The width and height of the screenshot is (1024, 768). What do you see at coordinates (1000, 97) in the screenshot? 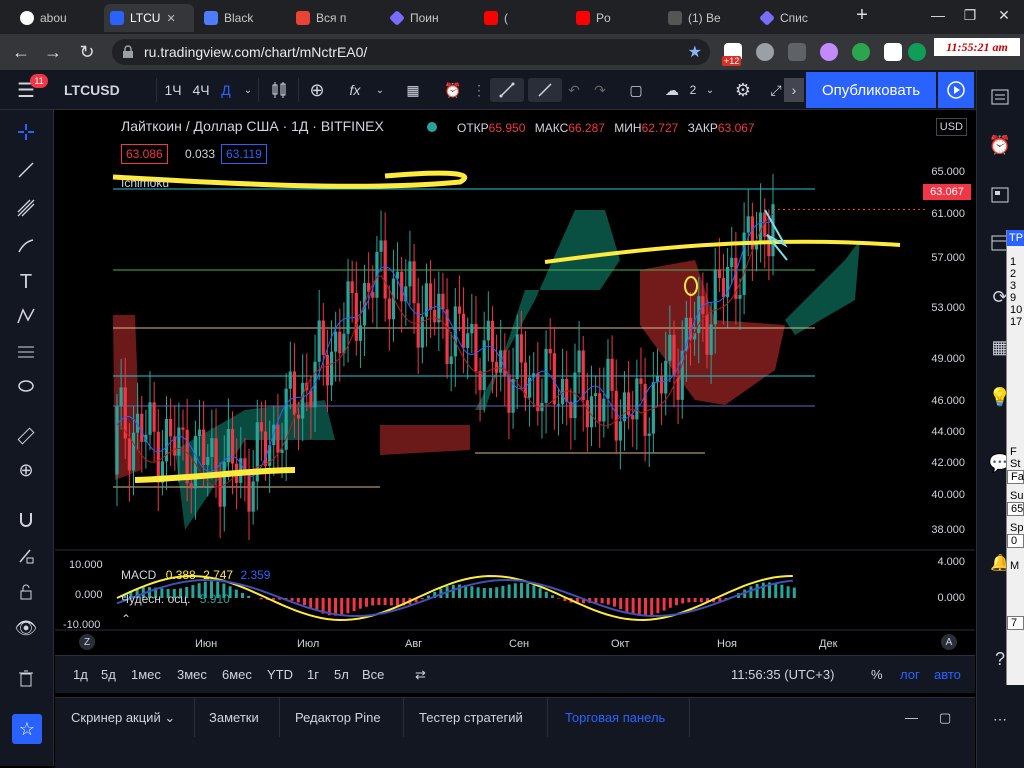
I see `watchlist-icon` at bounding box center [1000, 97].